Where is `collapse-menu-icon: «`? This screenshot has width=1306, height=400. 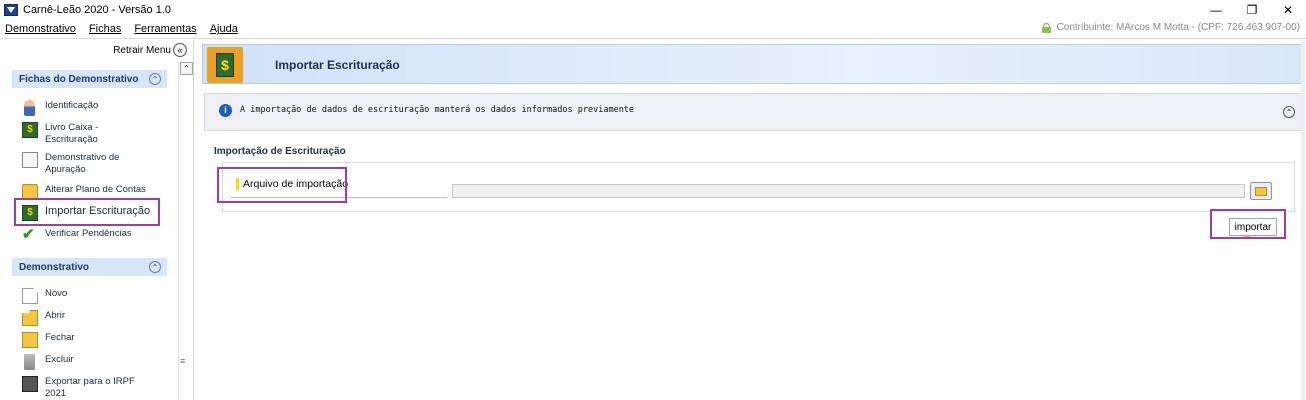 collapse-menu-icon: « is located at coordinates (180, 50).